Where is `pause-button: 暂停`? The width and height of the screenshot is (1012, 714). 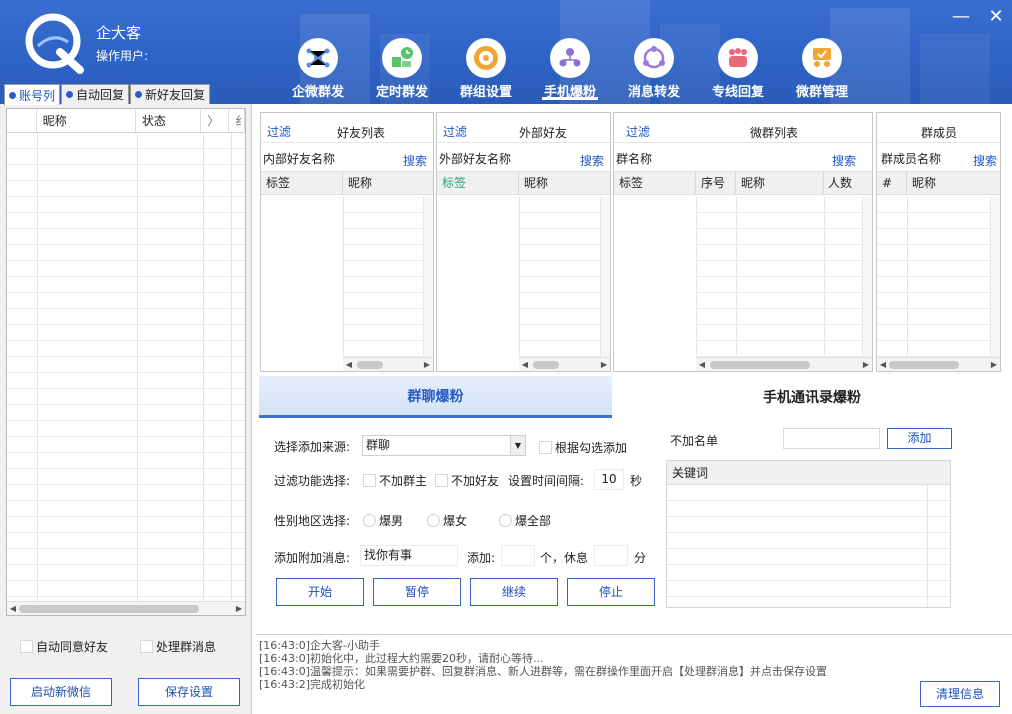
pause-button: 暂停 is located at coordinates (417, 592).